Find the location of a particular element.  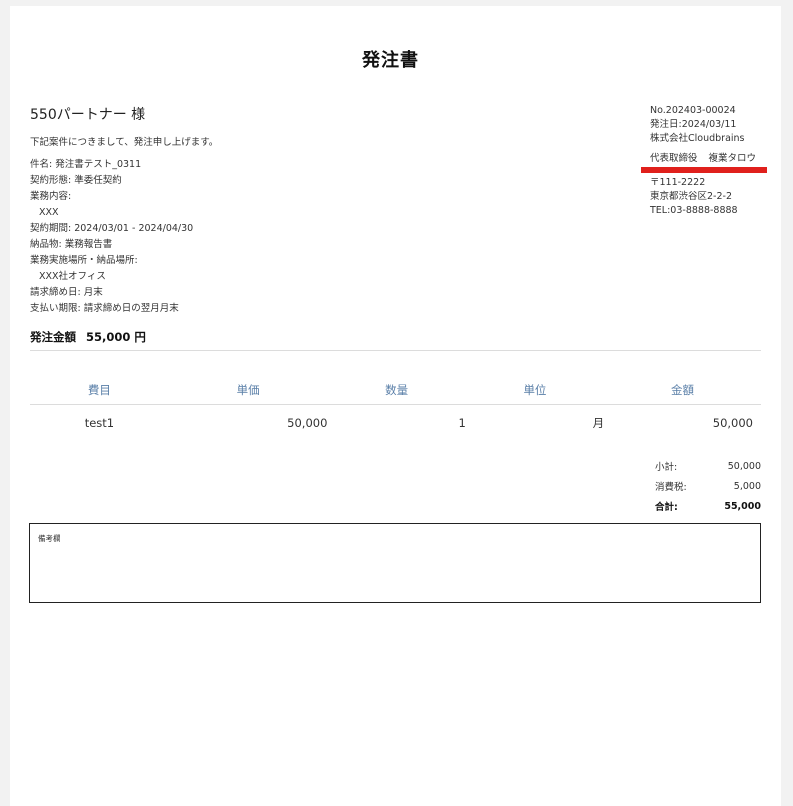

order-number: No.202403-00024 is located at coordinates (693, 110).